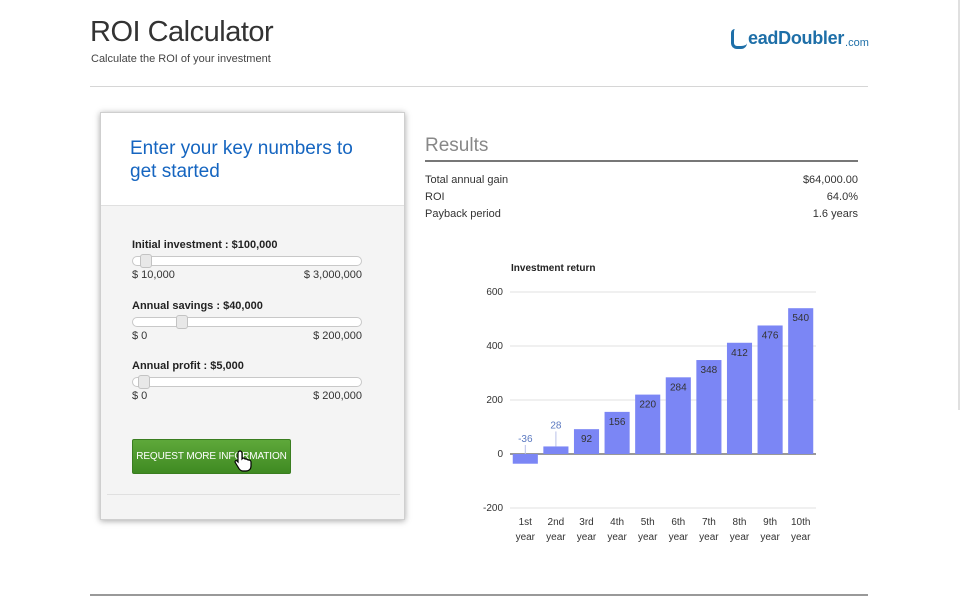 This screenshot has height=600, width=960. I want to click on result-label: Payback period, so click(463, 214).